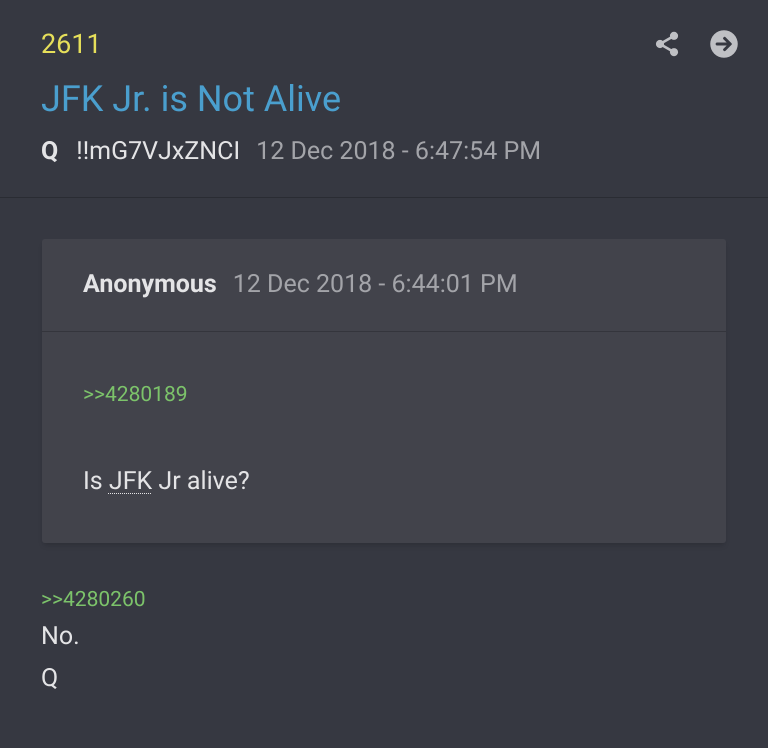 This screenshot has width=768, height=748. I want to click on arrow-circle-icon, so click(724, 44).